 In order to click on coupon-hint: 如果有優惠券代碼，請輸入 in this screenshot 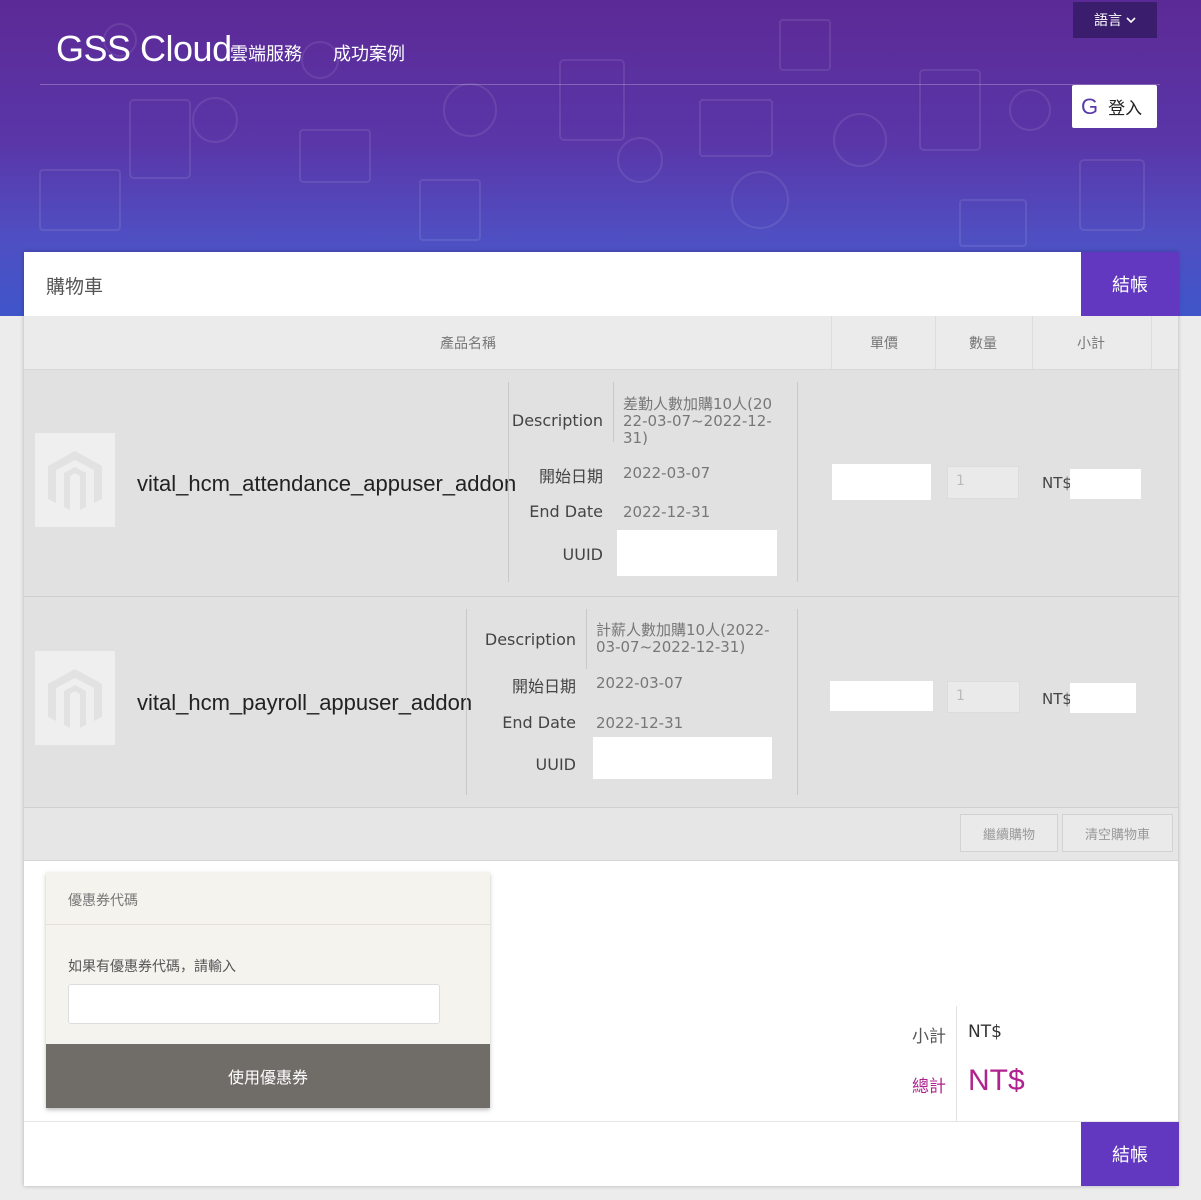, I will do `click(152, 967)`.